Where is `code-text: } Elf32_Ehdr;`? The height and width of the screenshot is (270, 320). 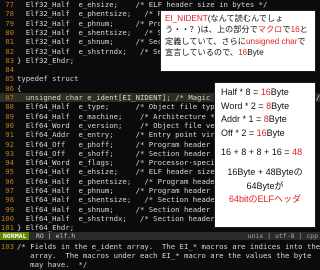
code-text: } Elf32_Ehdr; is located at coordinates (46, 60).